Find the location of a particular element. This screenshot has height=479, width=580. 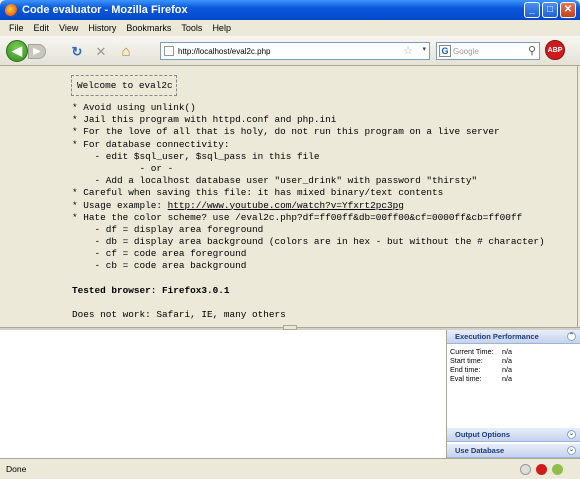

perf-row: Current Time: n/a is located at coordinates (515, 351).